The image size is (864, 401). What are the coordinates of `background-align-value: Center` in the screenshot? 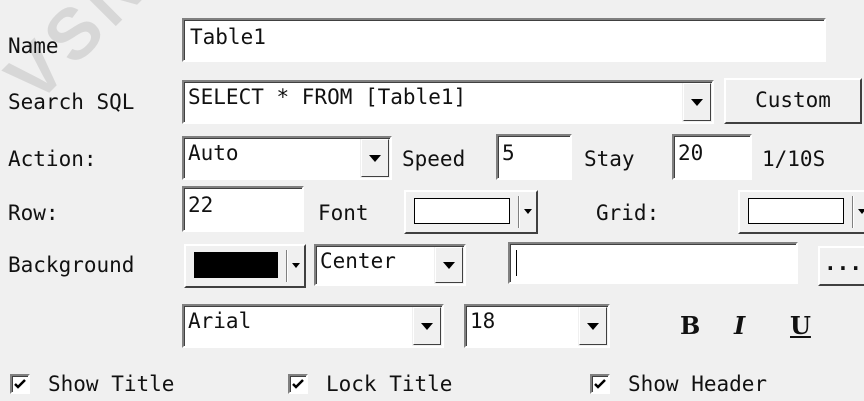 It's located at (374, 265).